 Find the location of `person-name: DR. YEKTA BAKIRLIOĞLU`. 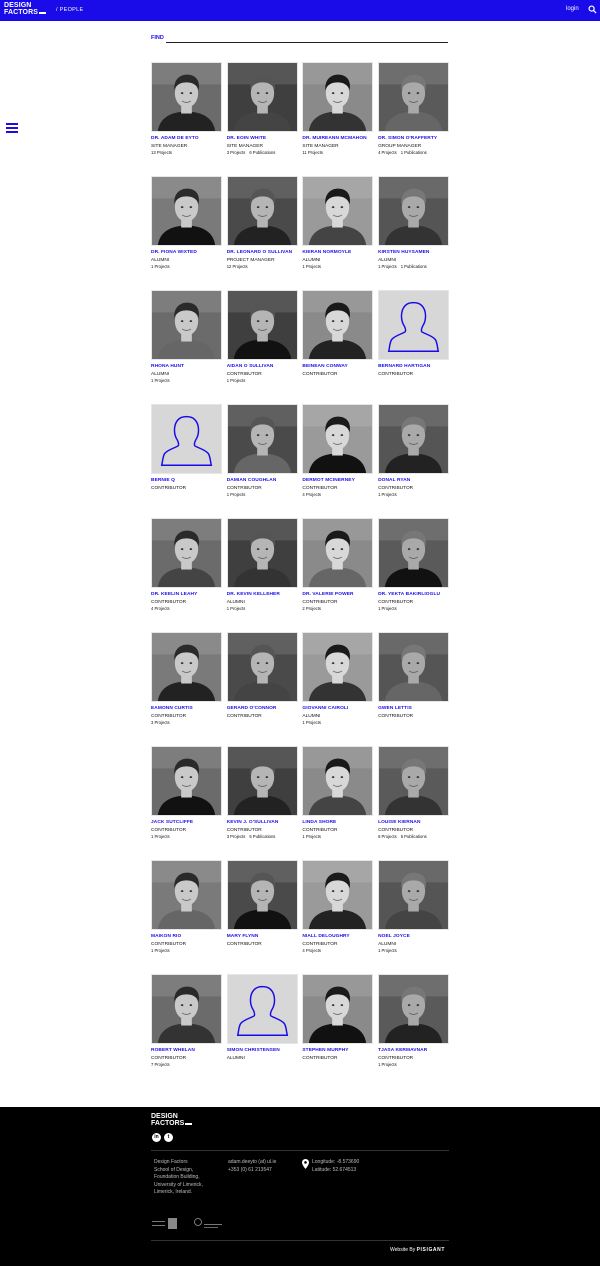

person-name: DR. YEKTA BAKIRLIOĞLU is located at coordinates (413, 594).